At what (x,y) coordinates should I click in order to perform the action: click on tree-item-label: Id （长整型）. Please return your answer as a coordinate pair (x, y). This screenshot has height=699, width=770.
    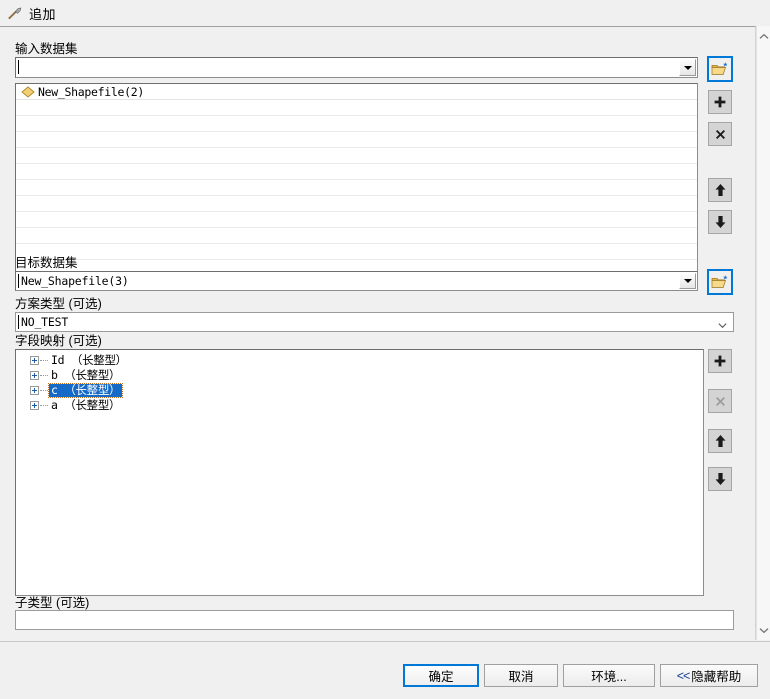
    Looking at the image, I should click on (89, 360).